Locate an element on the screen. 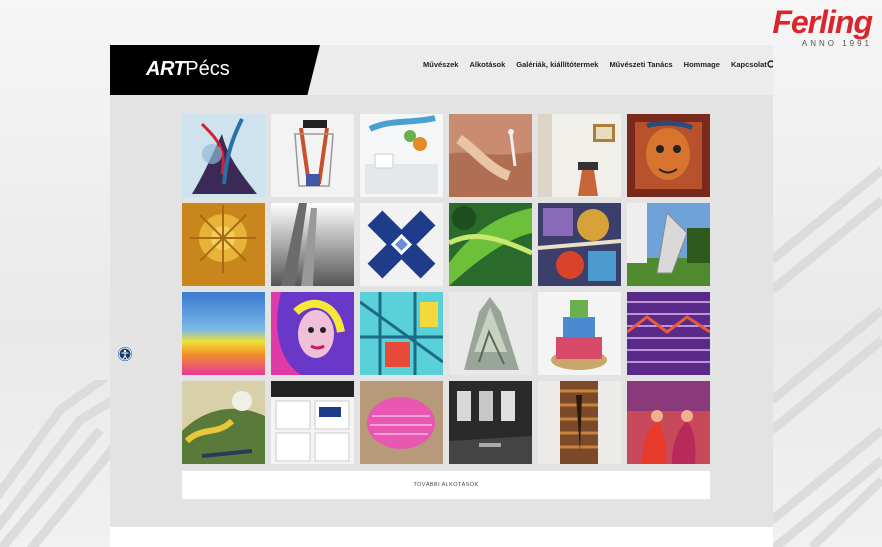  ferling-logo: Ferling ANNO 1991 is located at coordinates (822, 26).